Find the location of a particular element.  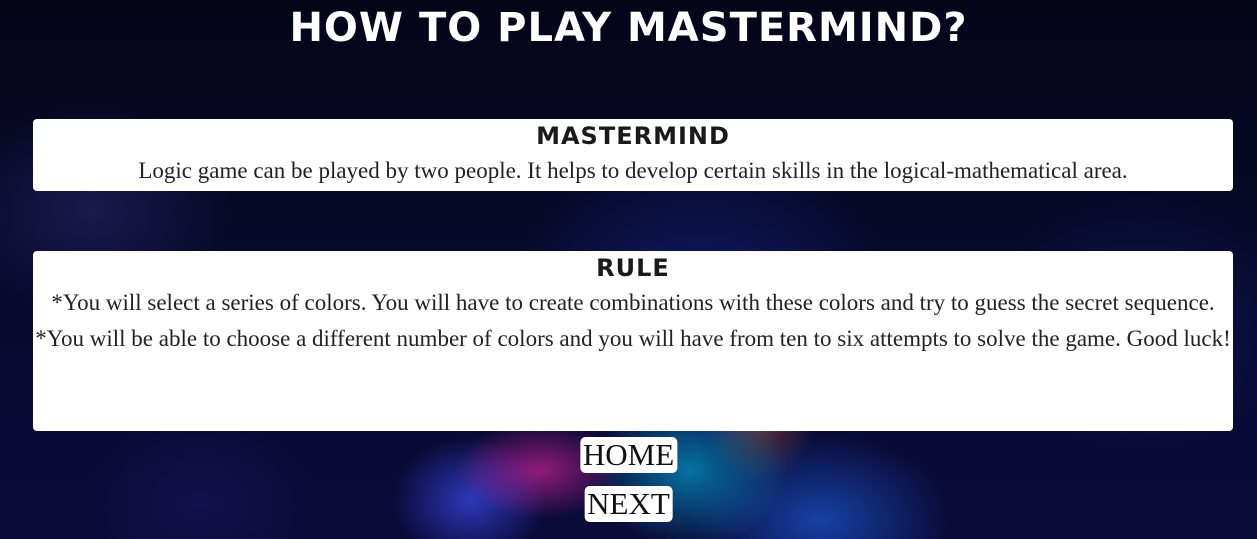

home-button: HOME is located at coordinates (628, 455).